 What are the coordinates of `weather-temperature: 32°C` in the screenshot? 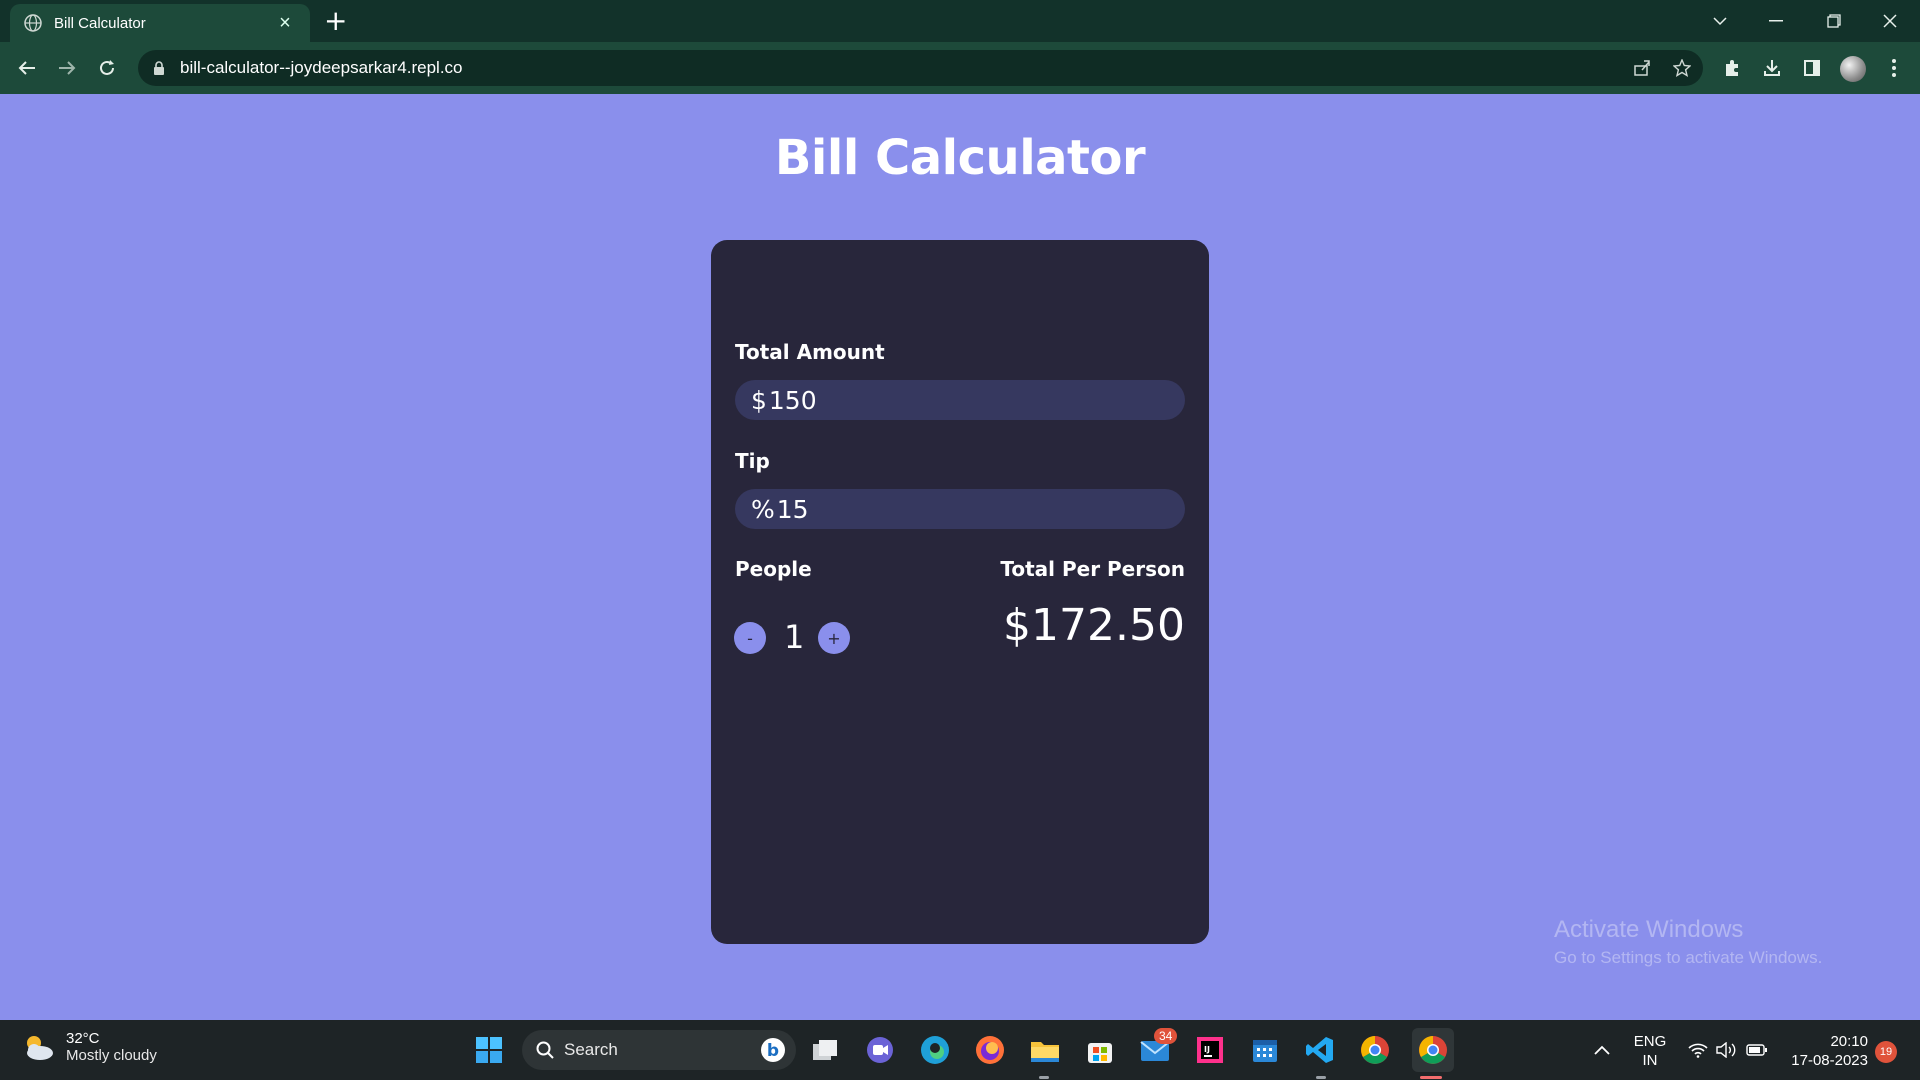 It's located at (83, 1038).